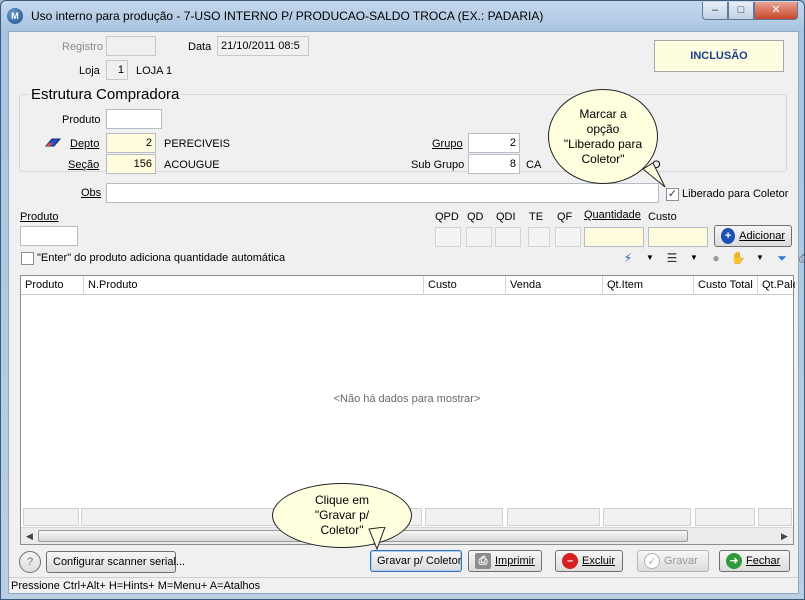 The height and width of the screenshot is (600, 805). I want to click on circle-icon: ●, so click(716, 258).